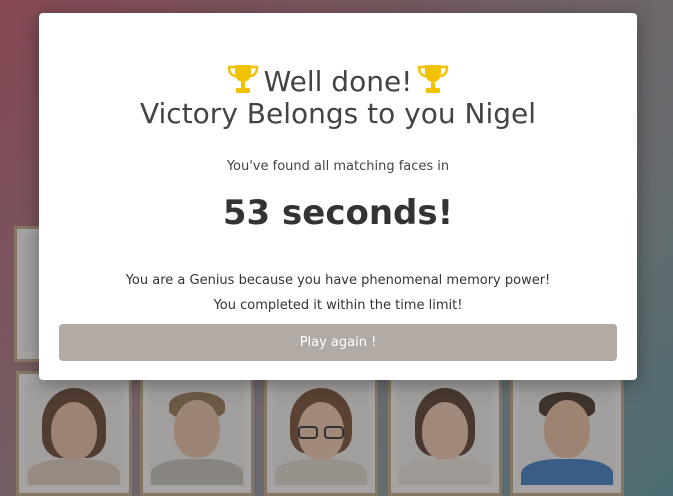 The image size is (673, 496). Describe the element at coordinates (338, 166) in the screenshot. I see `found-text: You've found all matching faces in` at that location.